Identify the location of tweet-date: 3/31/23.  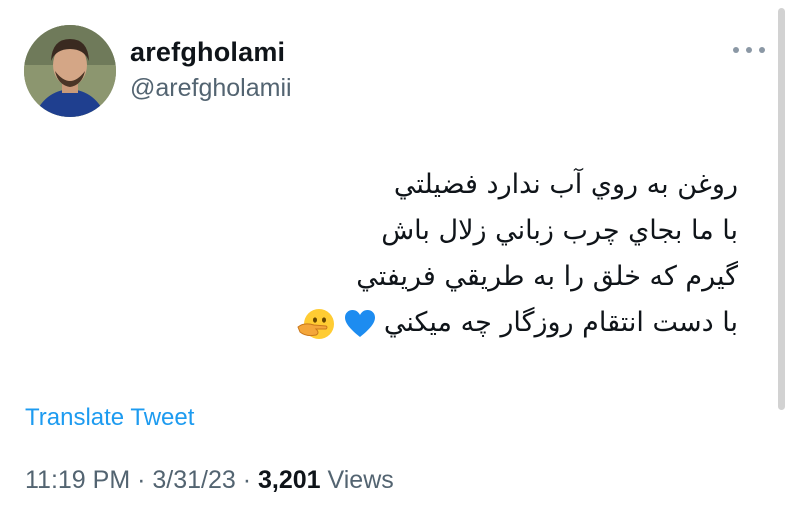
(193, 480).